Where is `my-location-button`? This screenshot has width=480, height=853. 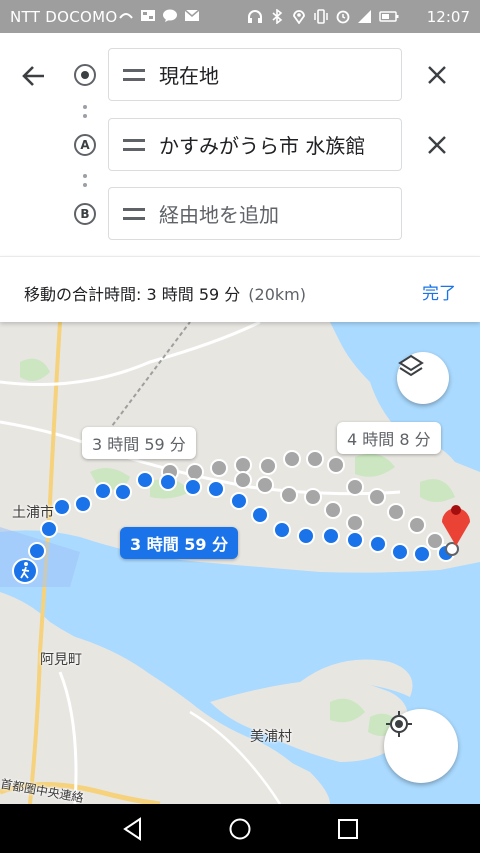
my-location-button is located at coordinates (421, 746).